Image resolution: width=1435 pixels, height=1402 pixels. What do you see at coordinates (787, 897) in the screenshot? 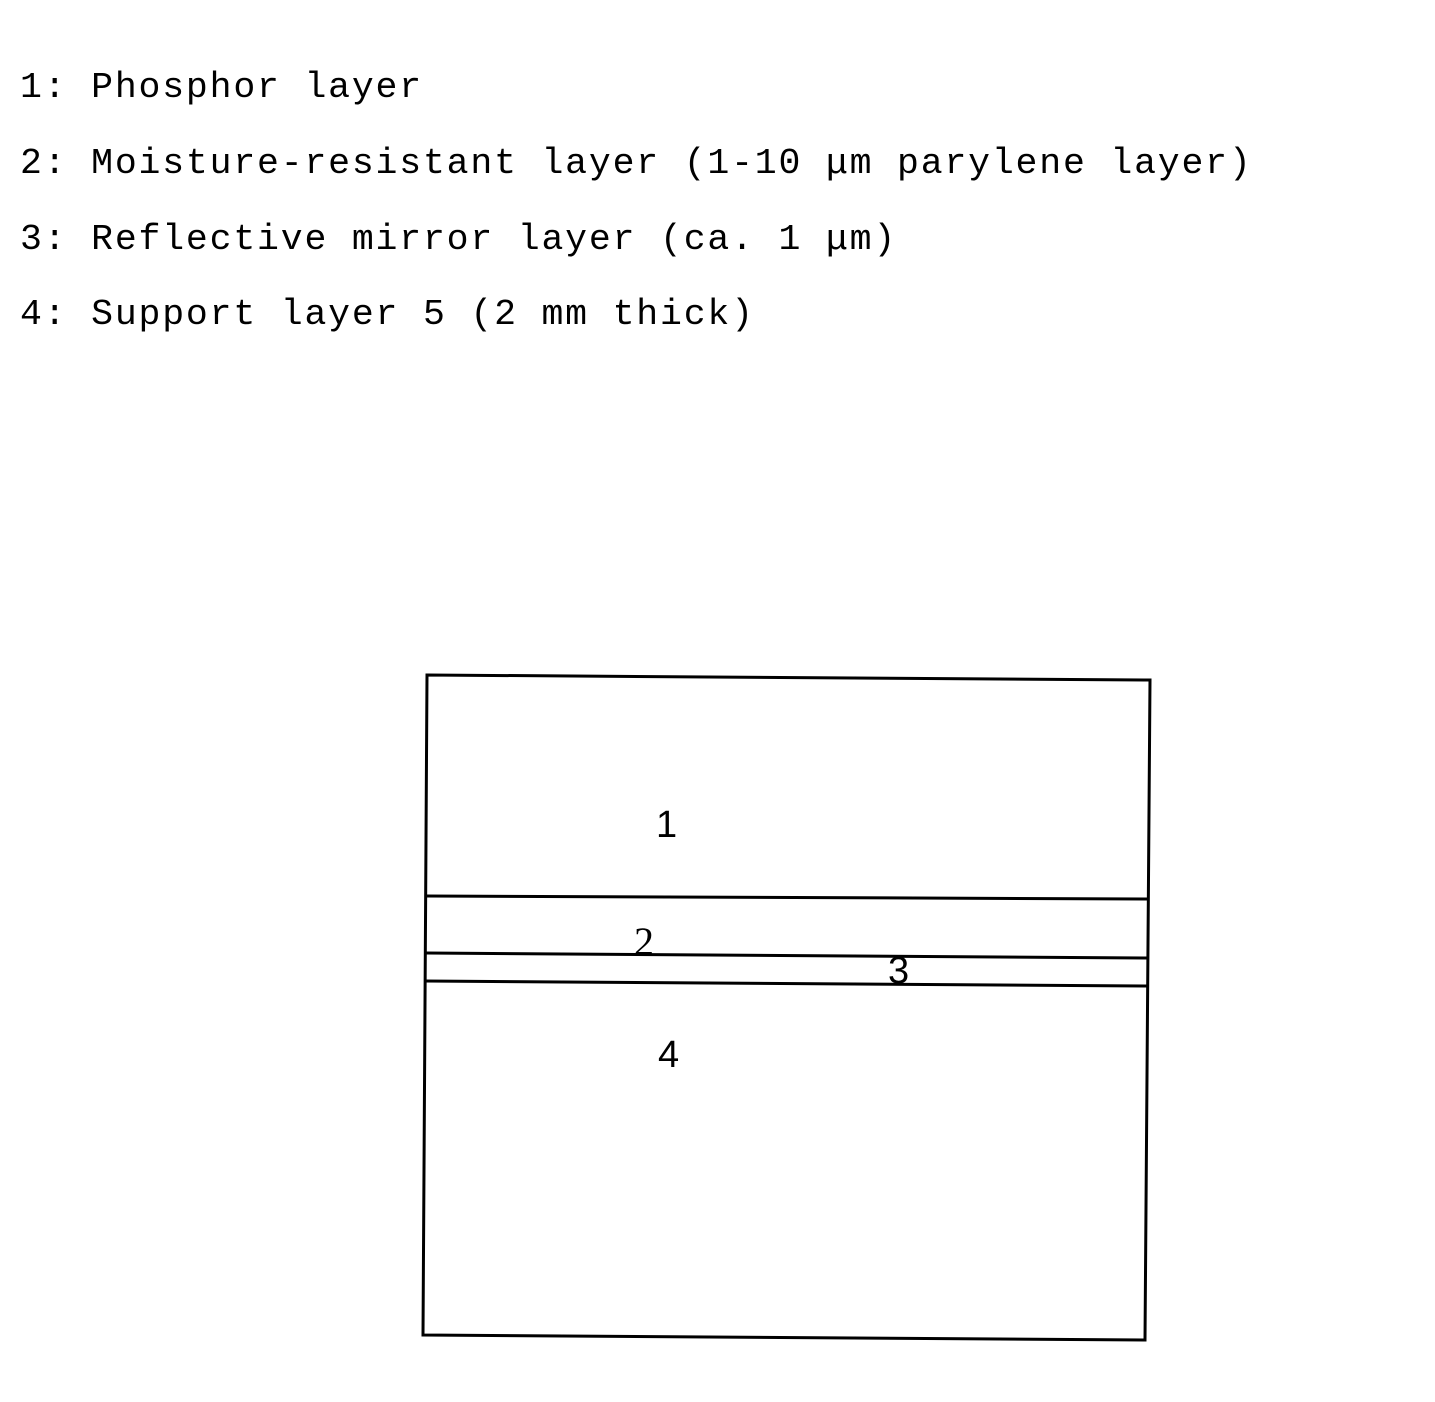
I see `boundary-phosphor-moisture` at bounding box center [787, 897].